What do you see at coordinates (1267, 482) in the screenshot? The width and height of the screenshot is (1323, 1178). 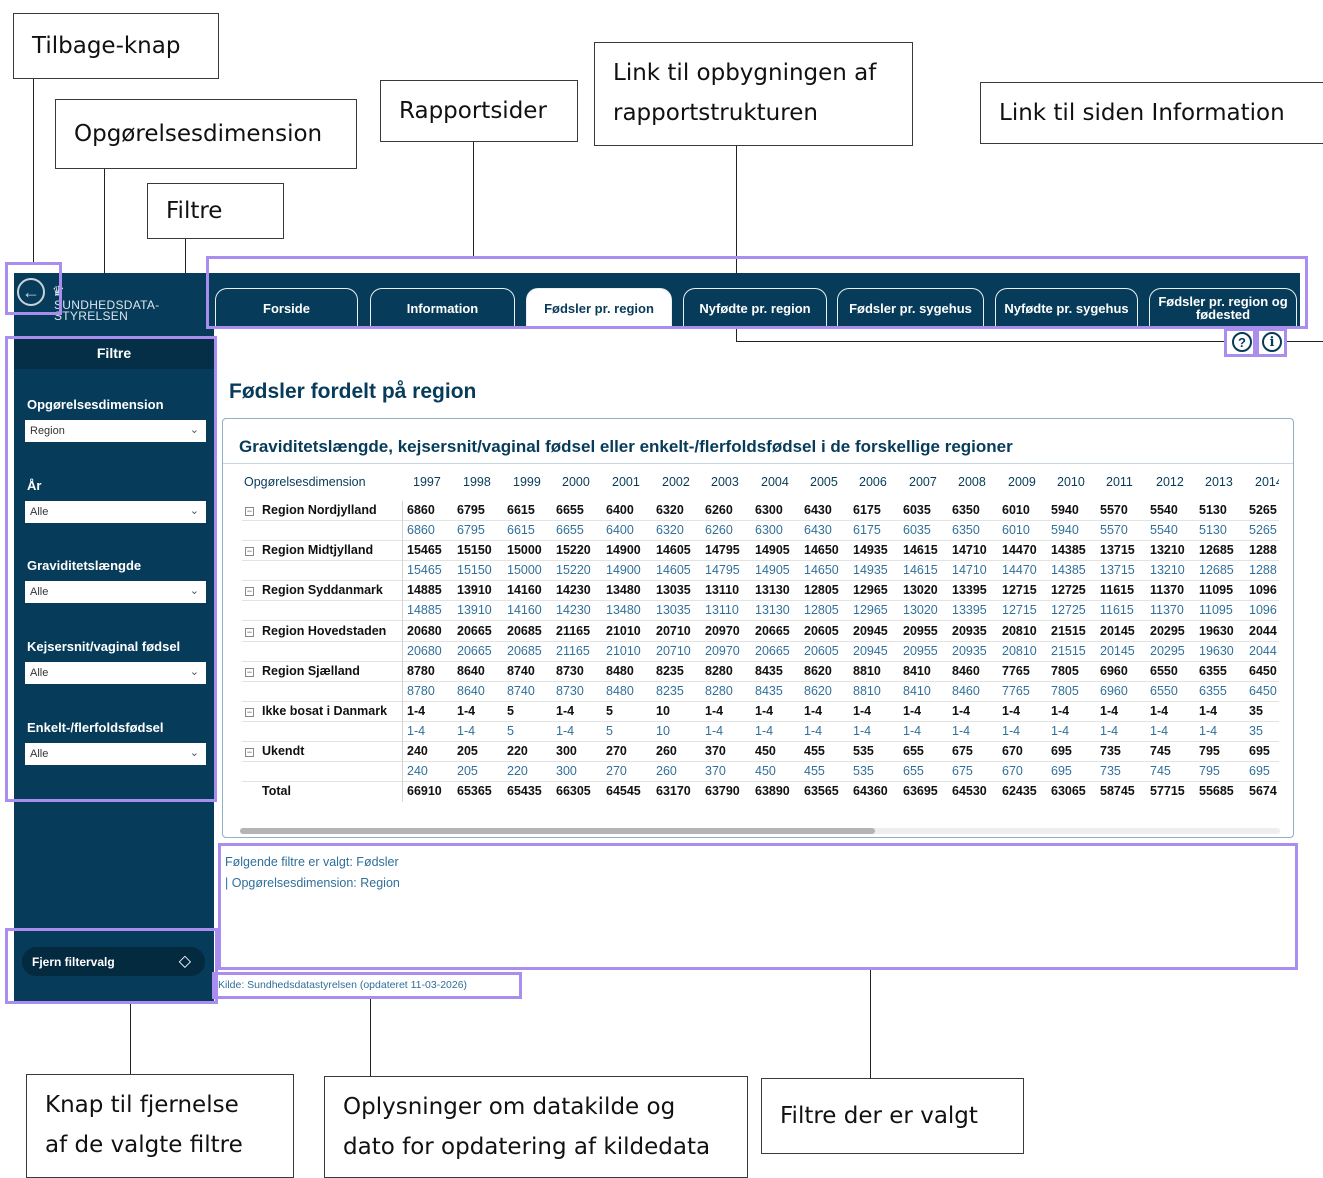 I see `year-column-header: 2014` at bounding box center [1267, 482].